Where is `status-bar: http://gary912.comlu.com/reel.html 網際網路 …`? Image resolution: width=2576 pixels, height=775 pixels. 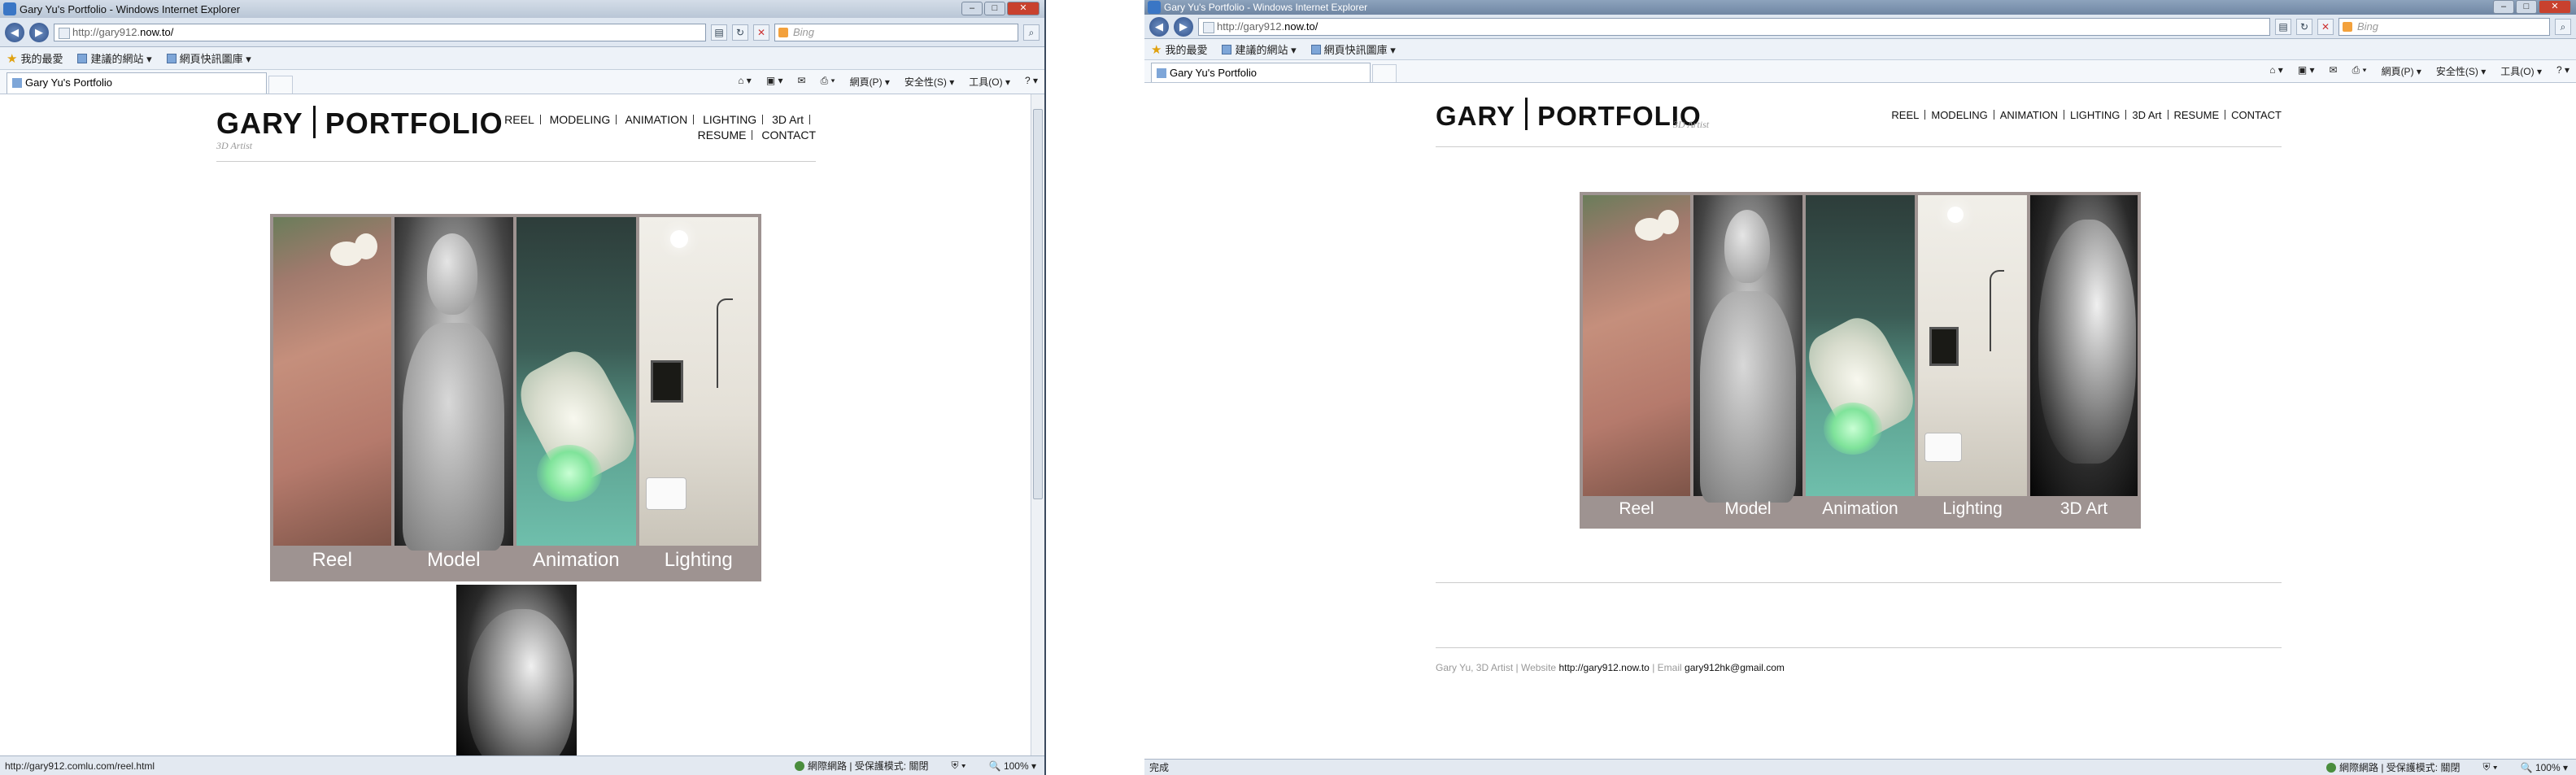 status-bar: http://gary912.comlu.com/reel.html 網際網路 … is located at coordinates (522, 765).